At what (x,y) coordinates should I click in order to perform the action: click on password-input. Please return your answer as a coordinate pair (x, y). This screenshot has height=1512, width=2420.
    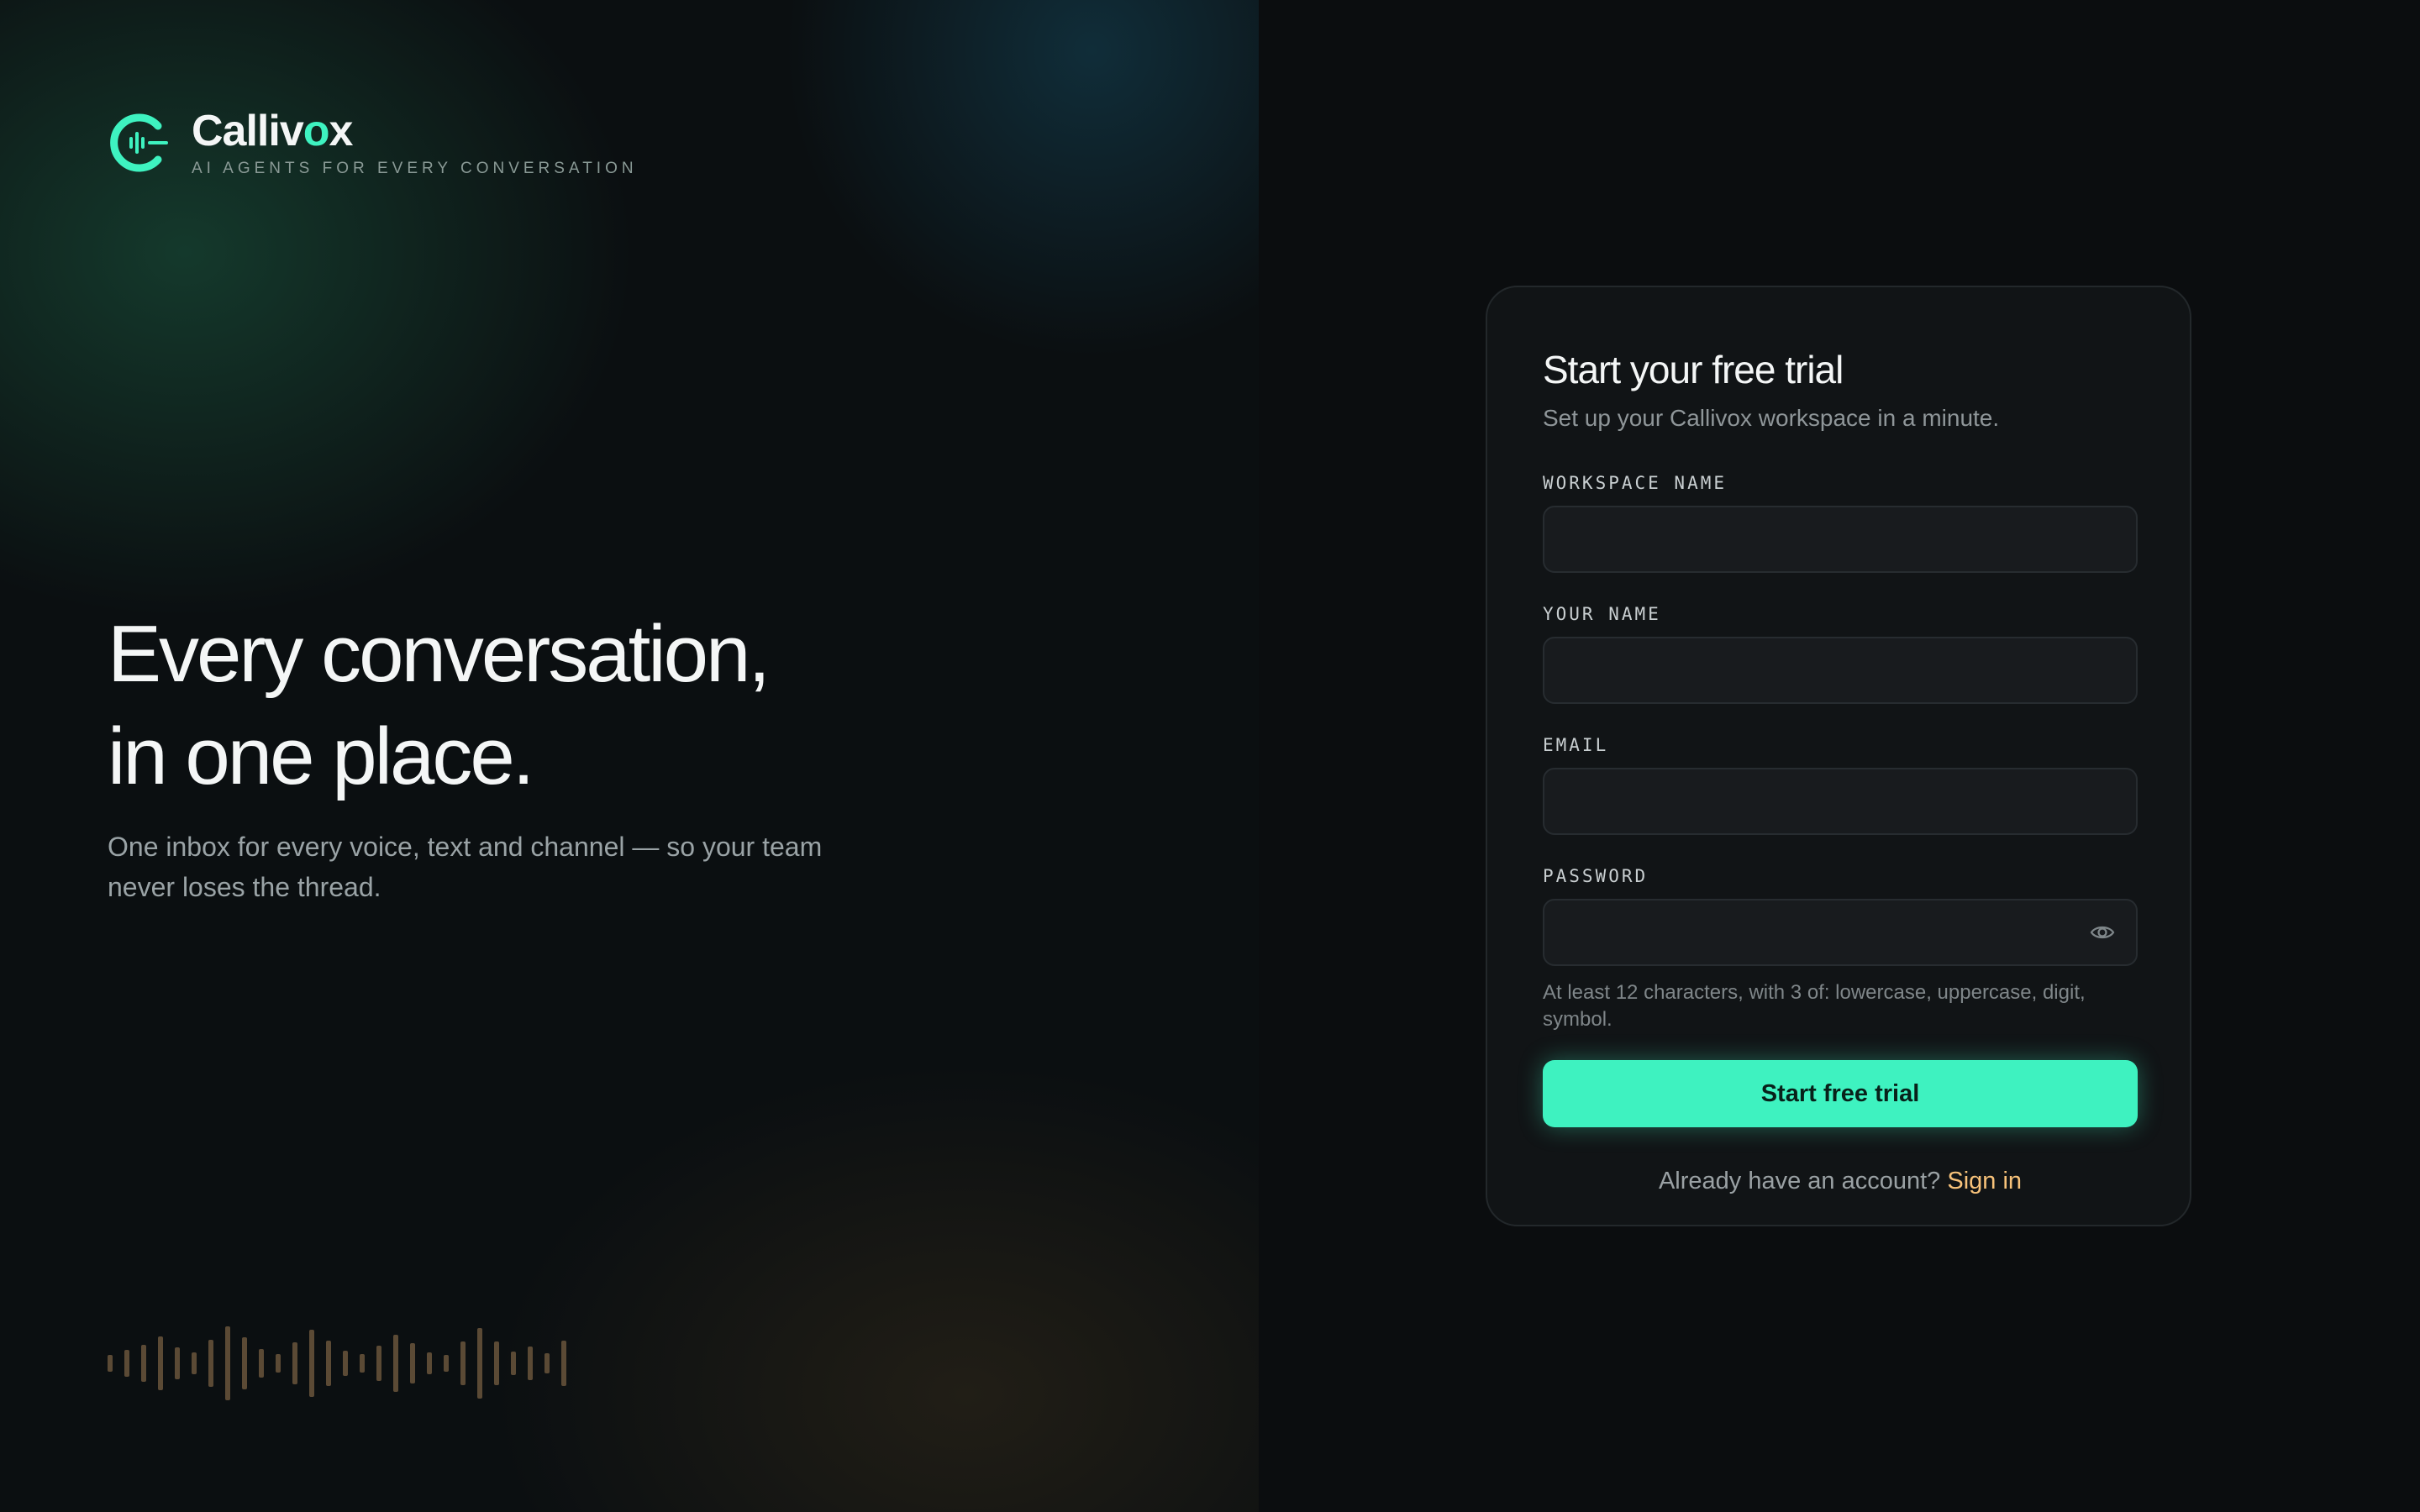
    Looking at the image, I should click on (1841, 932).